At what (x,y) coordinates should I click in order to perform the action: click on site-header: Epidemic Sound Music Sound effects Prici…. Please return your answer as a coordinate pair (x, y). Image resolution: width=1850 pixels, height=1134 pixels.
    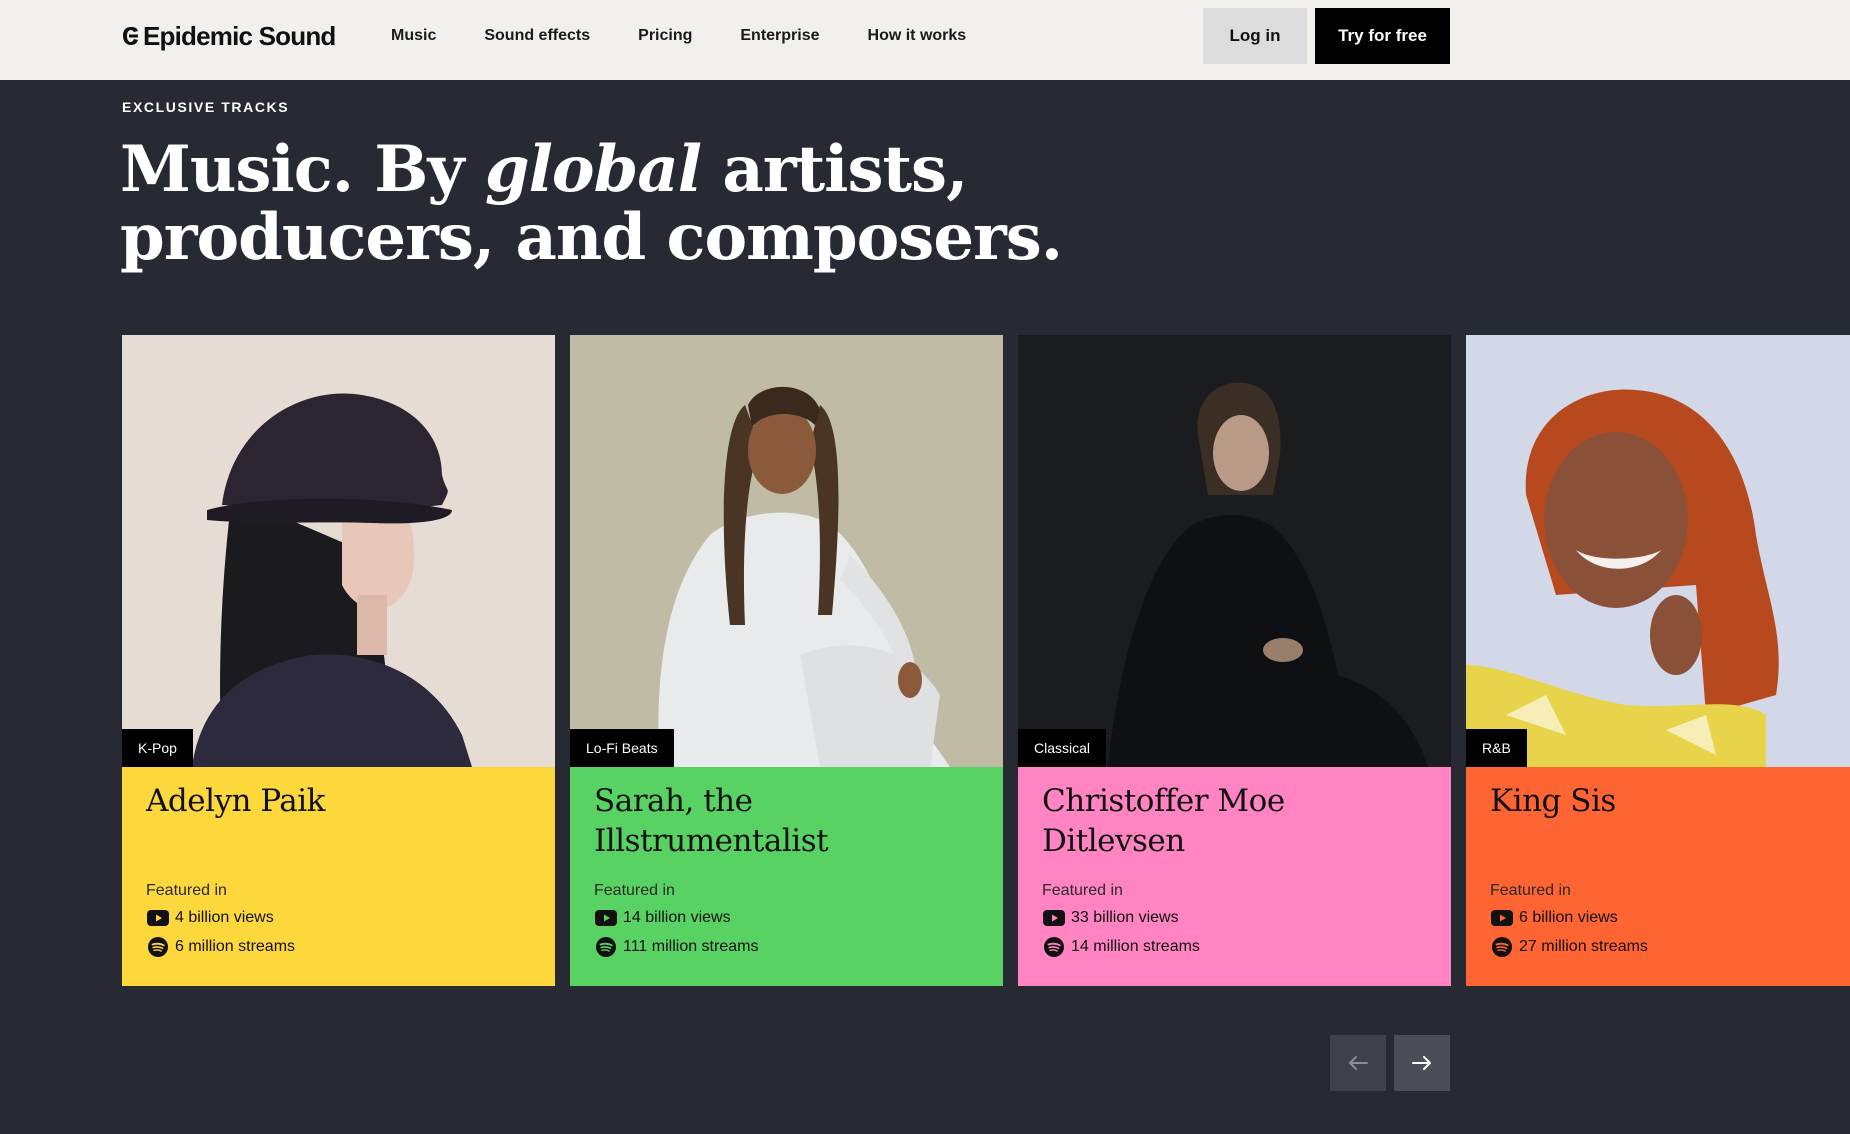
    Looking at the image, I should click on (925, 40).